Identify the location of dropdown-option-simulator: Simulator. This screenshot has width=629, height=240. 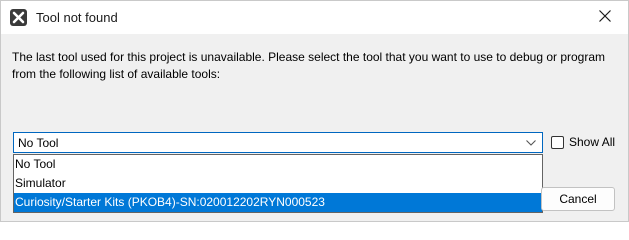
(278, 183).